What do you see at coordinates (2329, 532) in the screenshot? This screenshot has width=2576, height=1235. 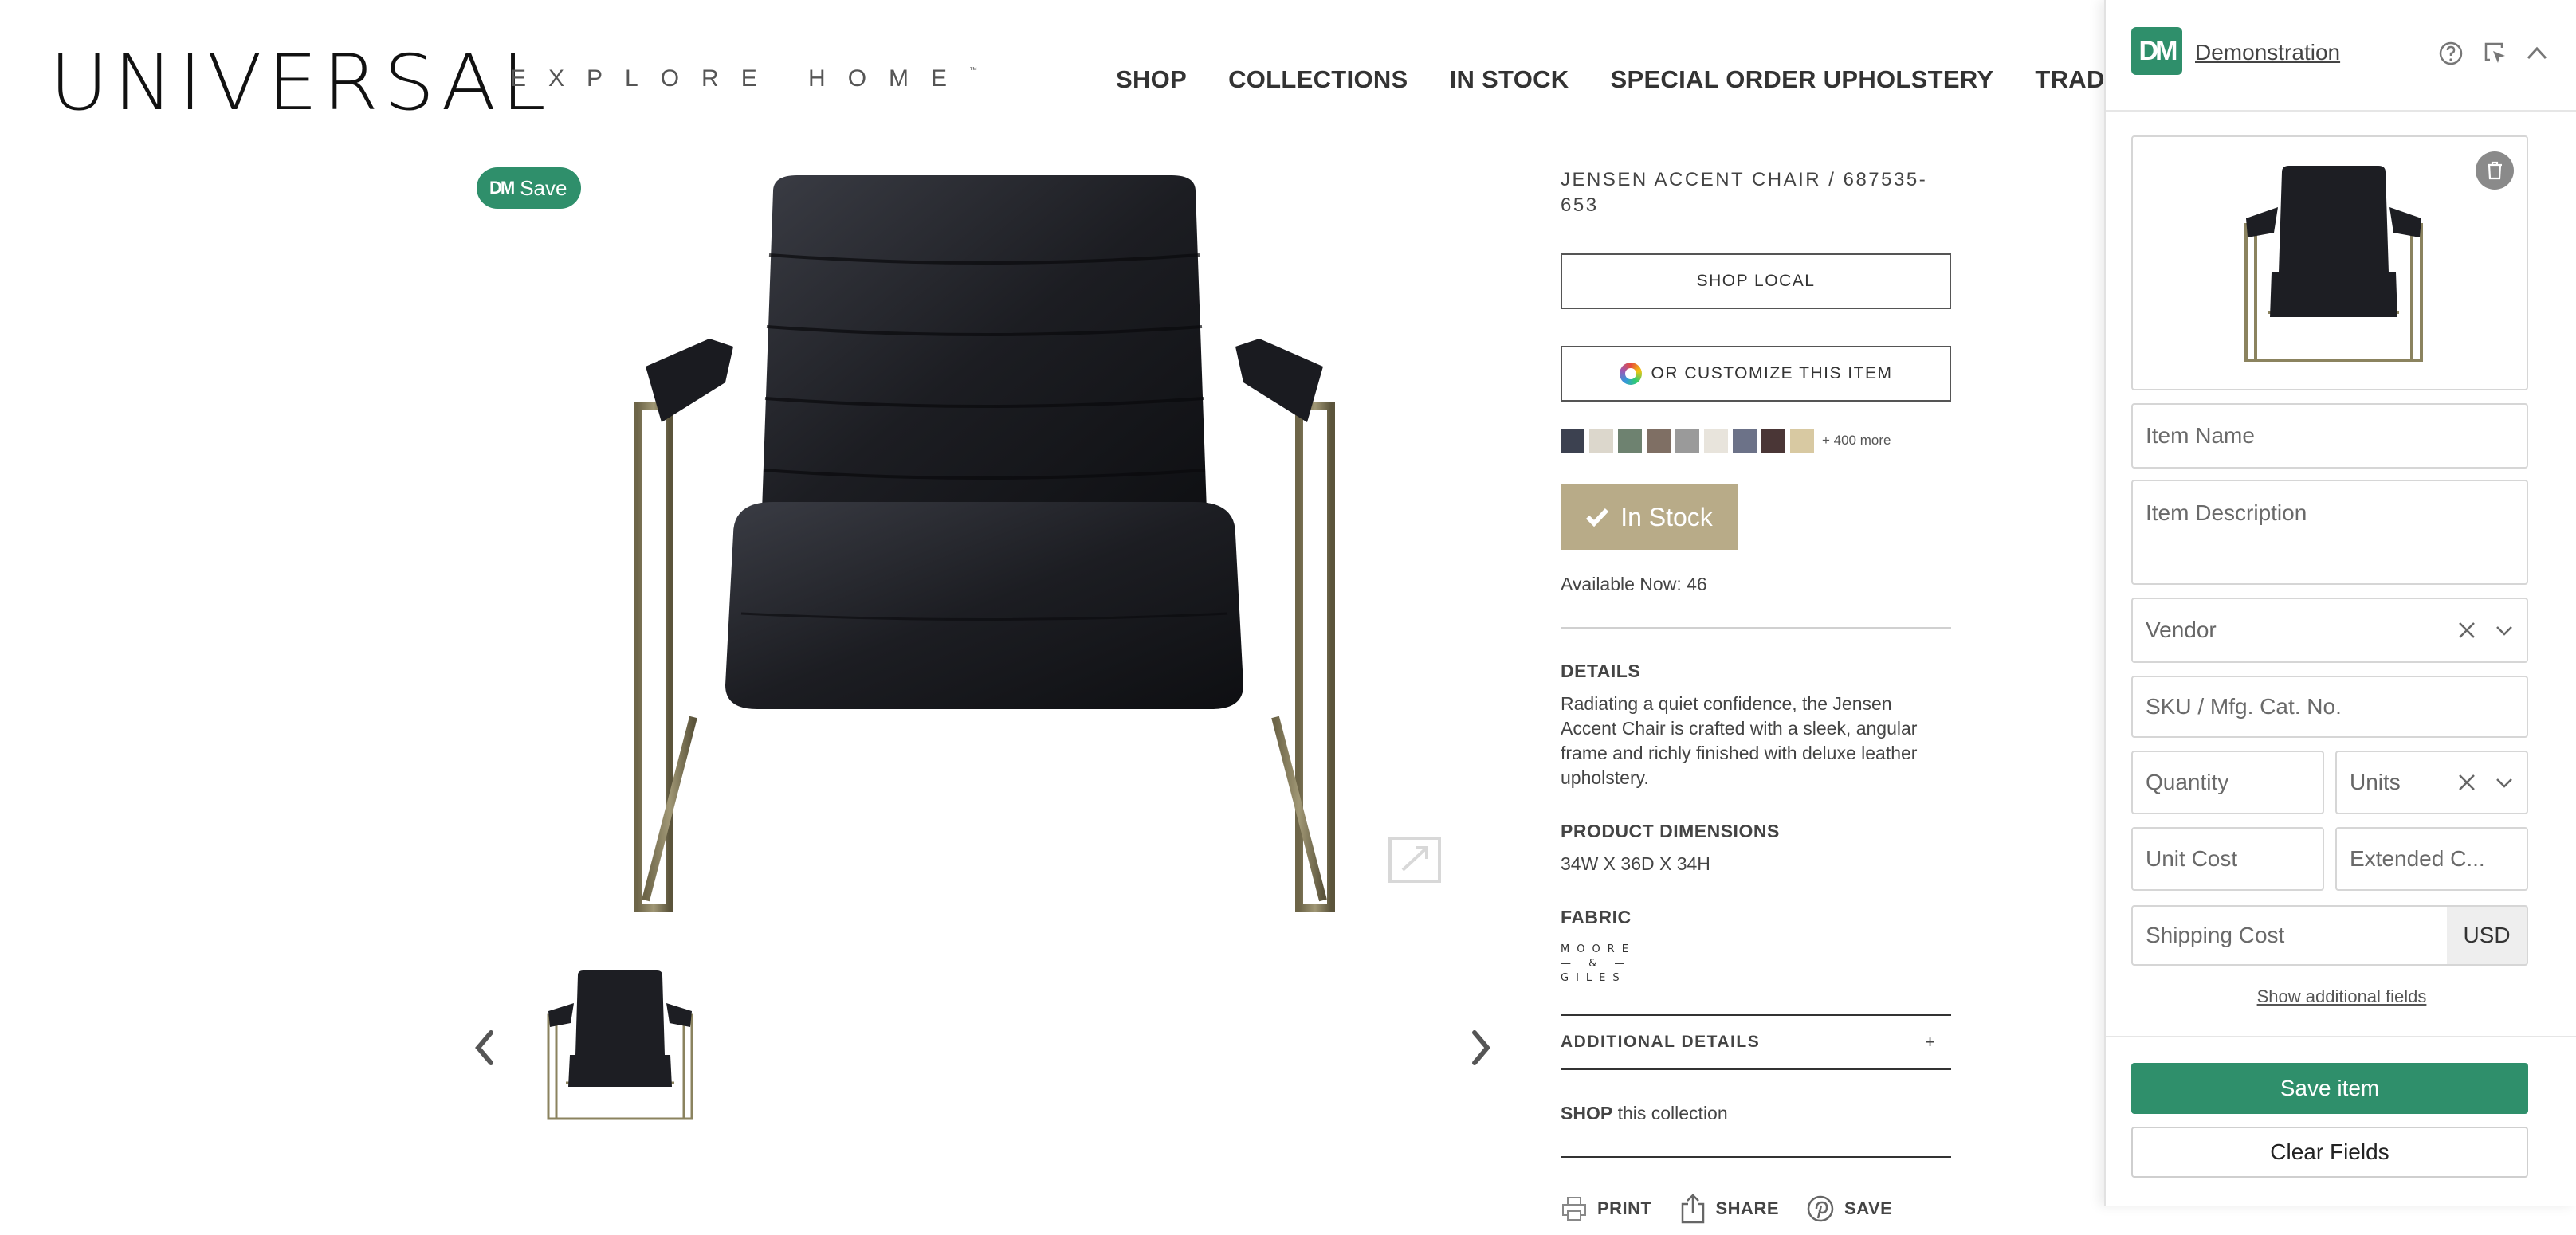 I see `item-description-input` at bounding box center [2329, 532].